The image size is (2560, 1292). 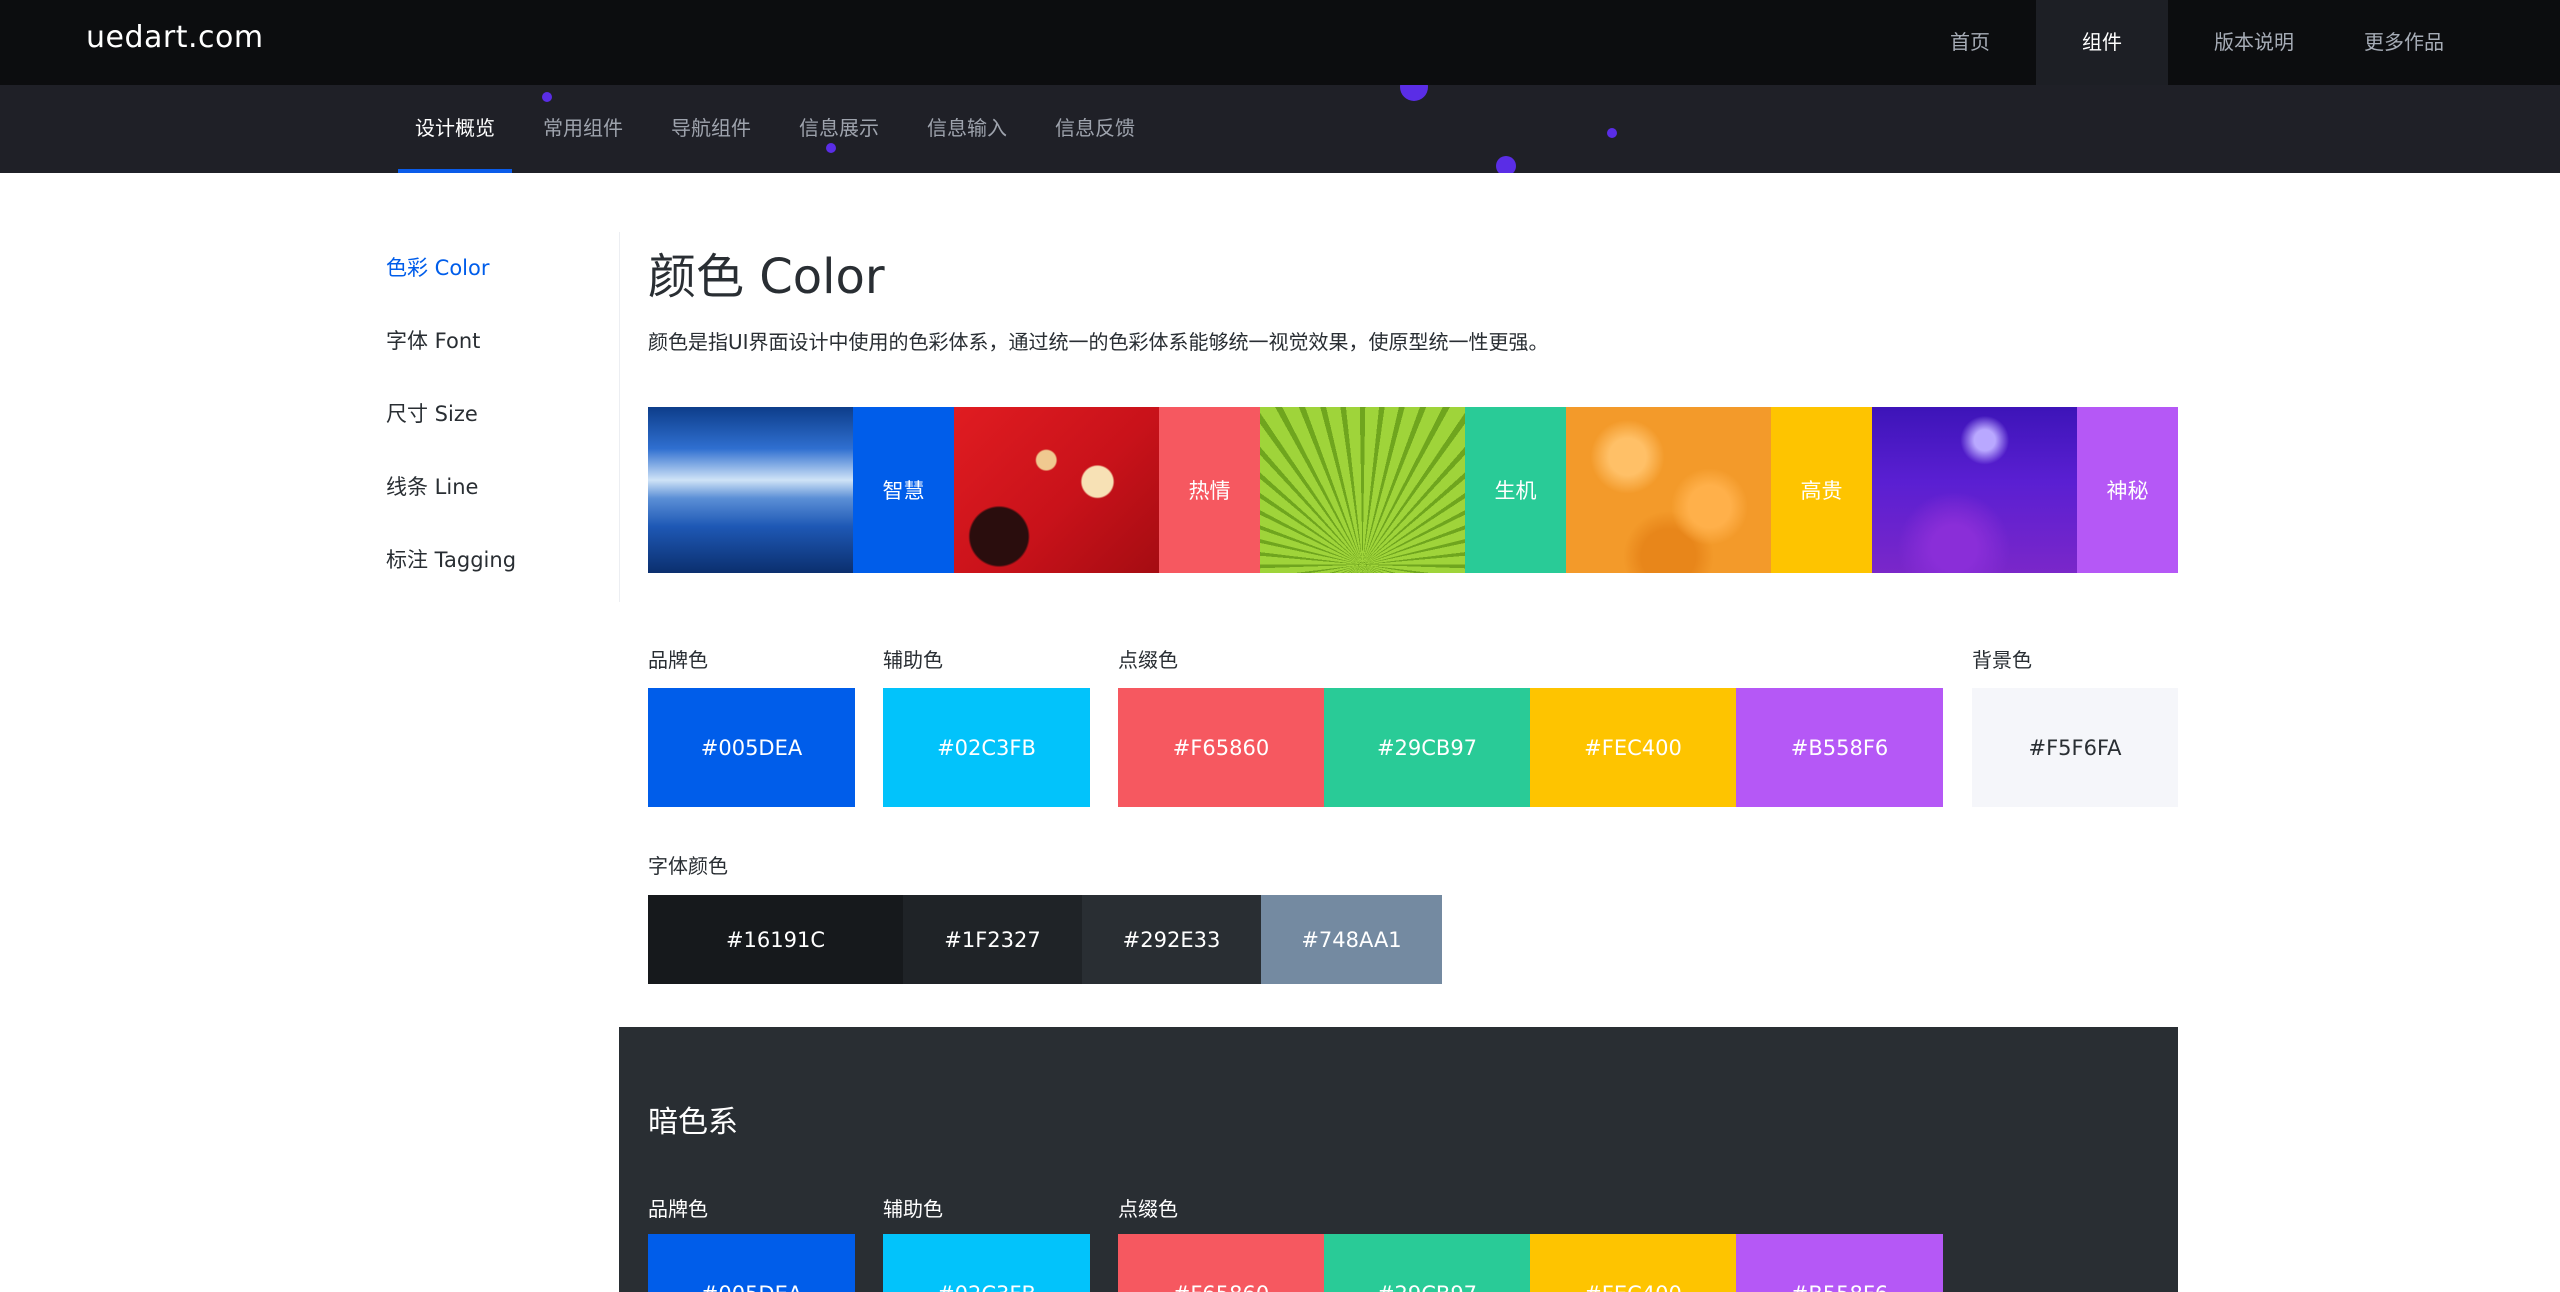 I want to click on font-color-swatch: #292E33, so click(x=1171, y=939).